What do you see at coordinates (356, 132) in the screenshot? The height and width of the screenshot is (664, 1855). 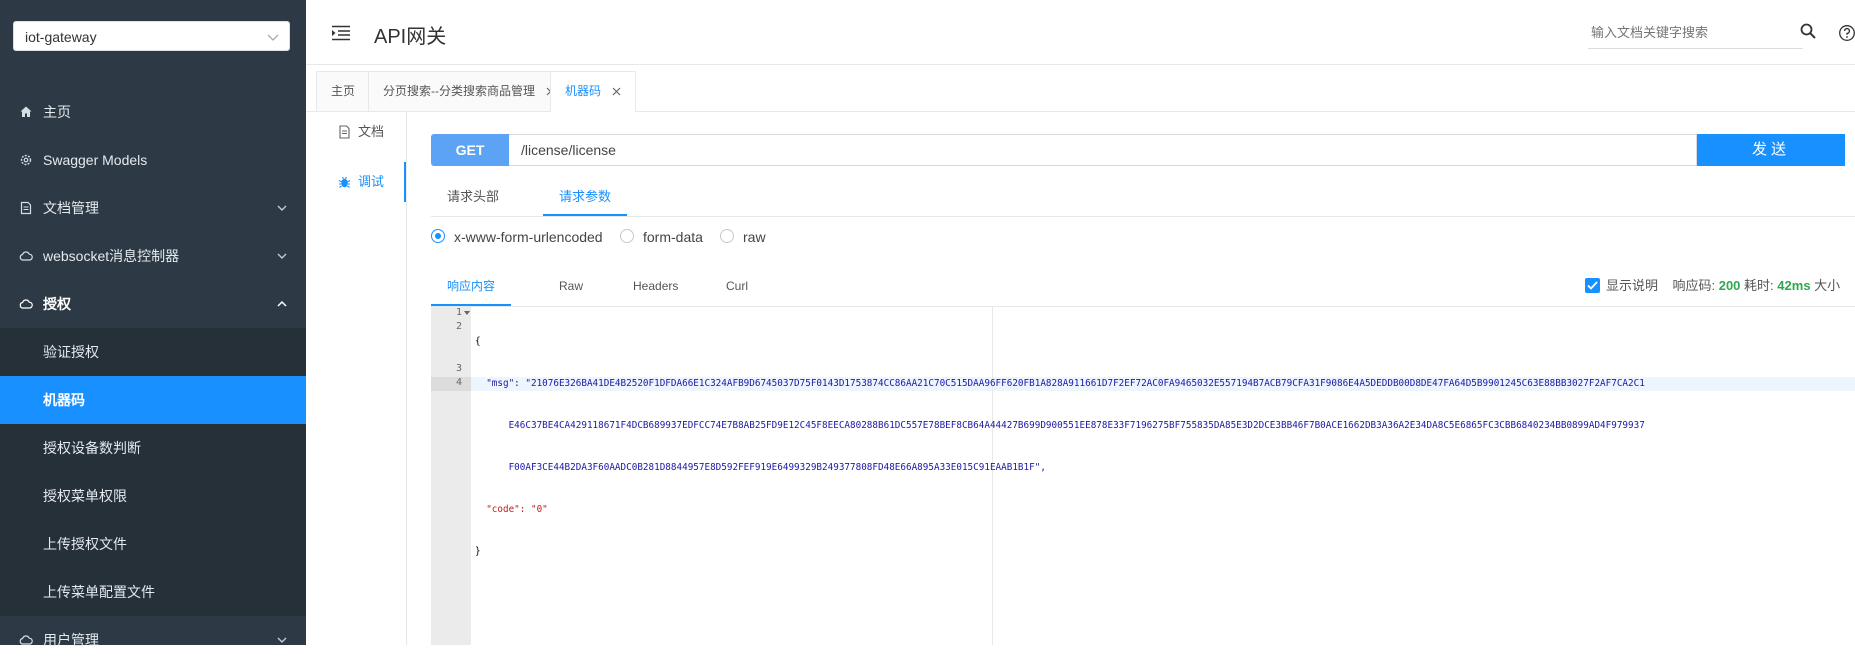 I see `tab-doc: 文档` at bounding box center [356, 132].